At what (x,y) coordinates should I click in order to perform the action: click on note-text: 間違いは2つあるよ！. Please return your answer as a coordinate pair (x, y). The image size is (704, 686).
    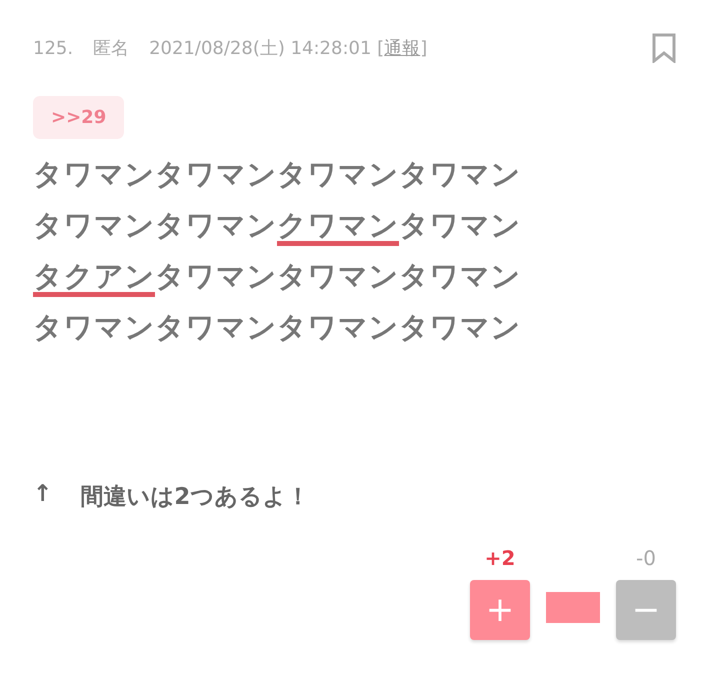
    Looking at the image, I should click on (195, 497).